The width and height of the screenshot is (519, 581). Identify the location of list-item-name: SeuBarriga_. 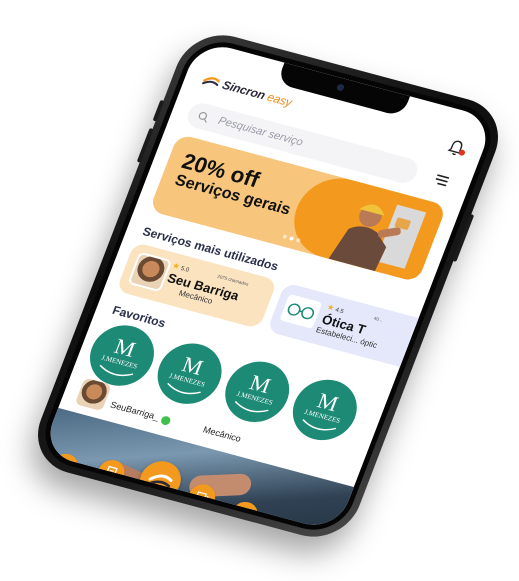
(134, 410).